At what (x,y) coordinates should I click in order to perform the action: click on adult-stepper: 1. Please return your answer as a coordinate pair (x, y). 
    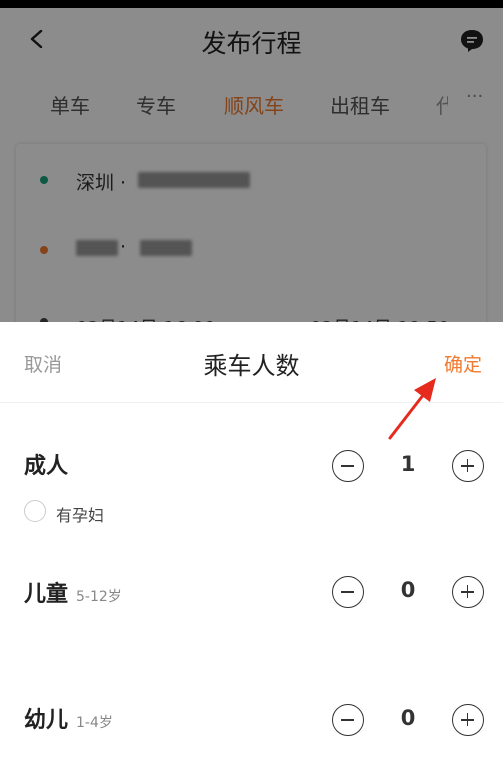
    Looking at the image, I should click on (408, 467).